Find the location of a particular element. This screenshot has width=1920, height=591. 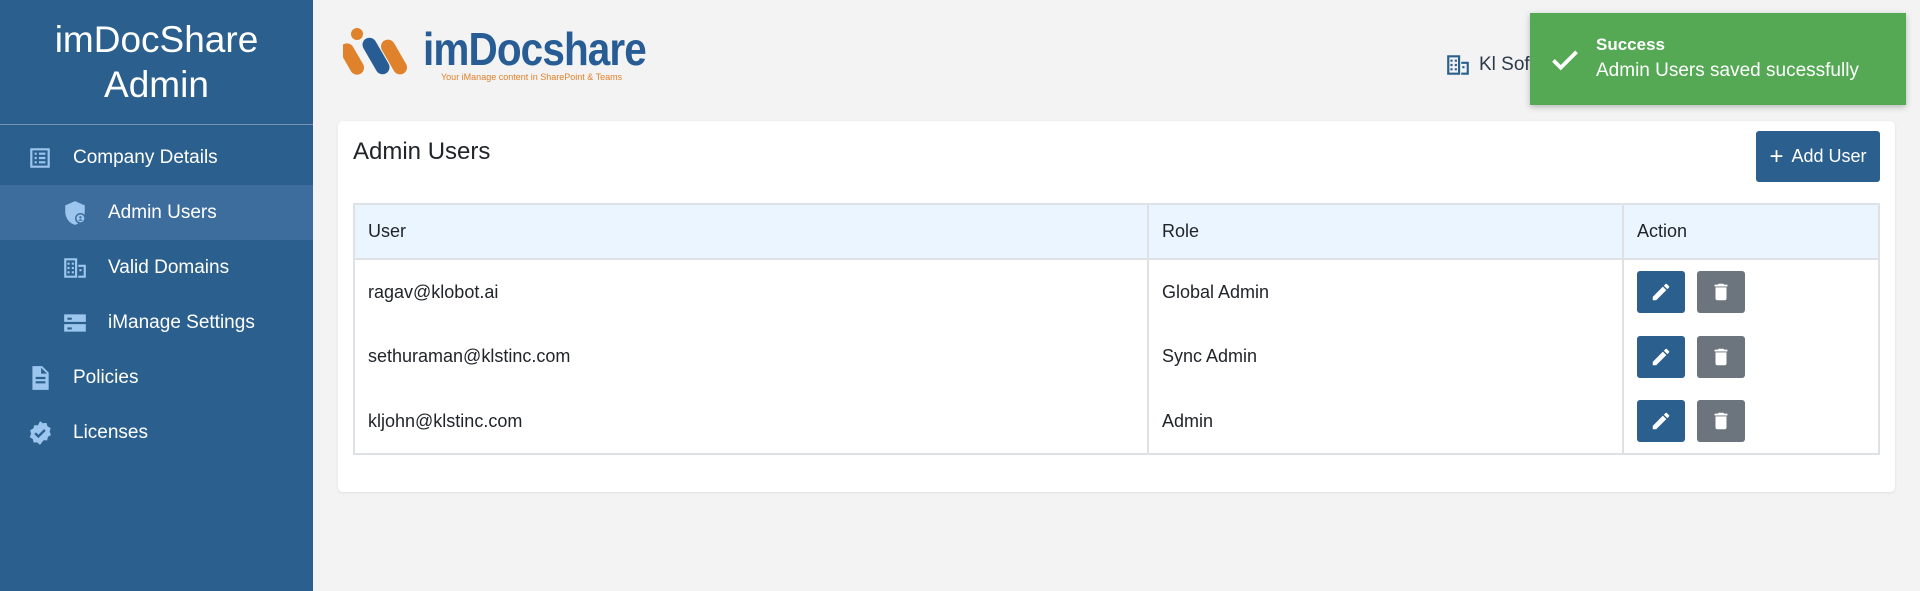

table-row: kljohn@klstinc.com Admin is located at coordinates (1116, 422).